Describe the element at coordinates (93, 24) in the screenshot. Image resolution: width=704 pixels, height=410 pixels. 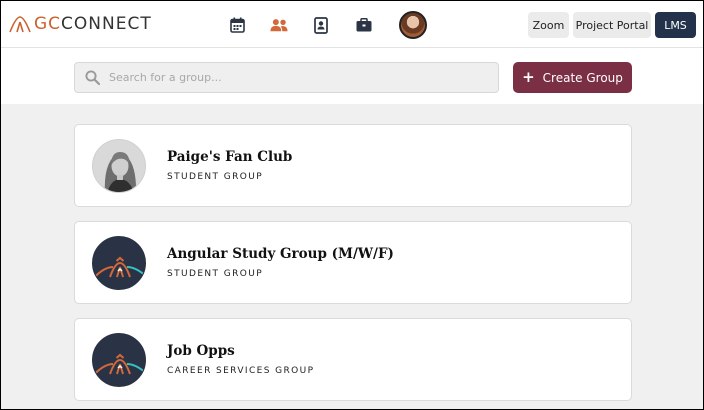
I see `logo-text: GCCONNECT` at that location.